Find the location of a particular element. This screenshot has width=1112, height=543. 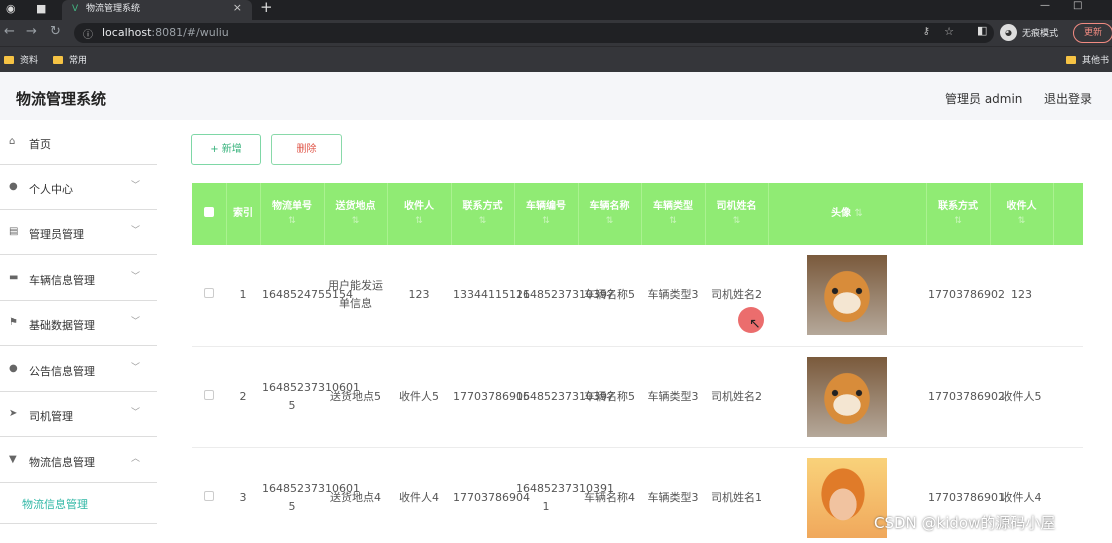

col-header: 司机姓名 ⇅ is located at coordinates (737, 214).